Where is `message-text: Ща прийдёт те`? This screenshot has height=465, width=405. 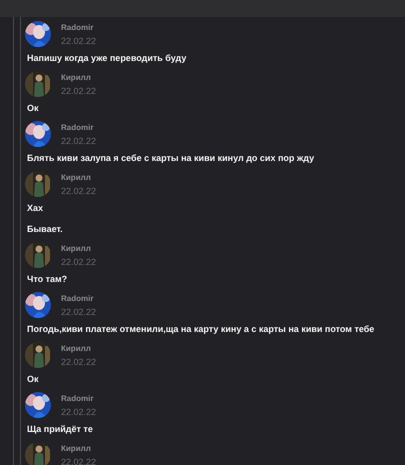
message-text: Ща прийдёт те is located at coordinates (60, 429).